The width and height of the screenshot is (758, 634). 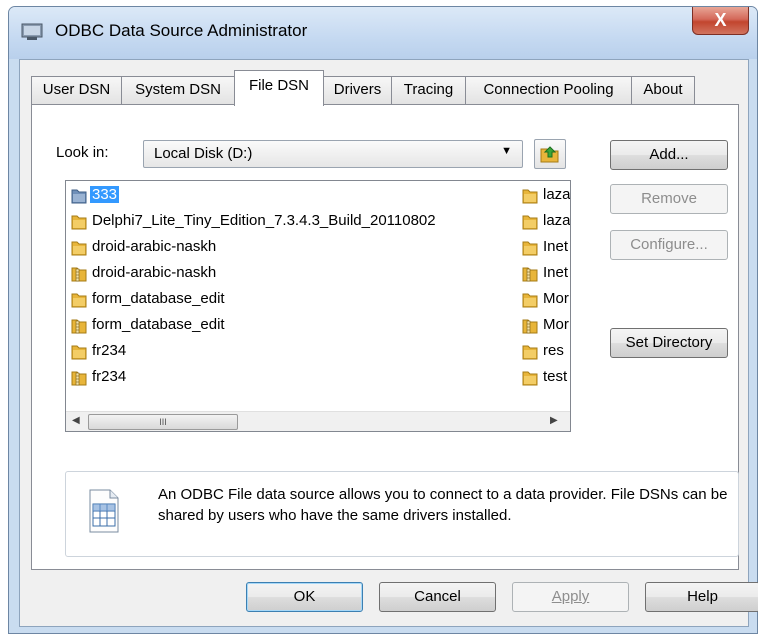 I want to click on tab-system-dsn: System DSN, so click(x=178, y=90).